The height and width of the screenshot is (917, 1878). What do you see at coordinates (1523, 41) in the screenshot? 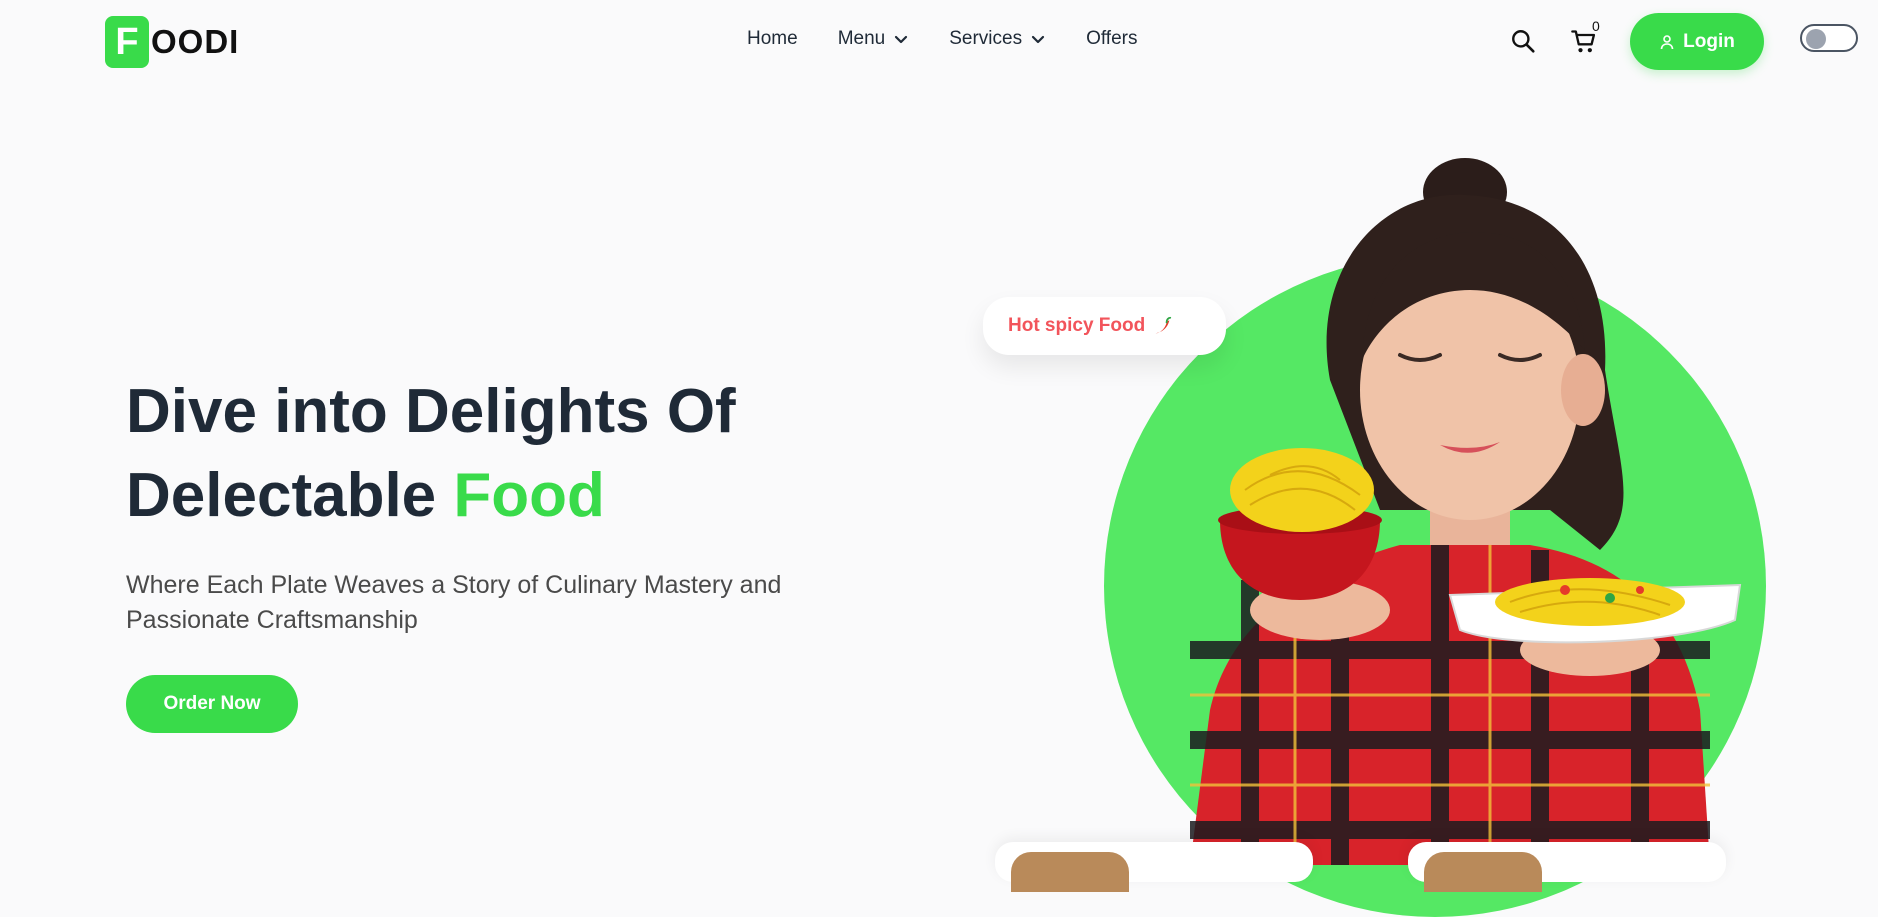
I see `search-icon` at bounding box center [1523, 41].